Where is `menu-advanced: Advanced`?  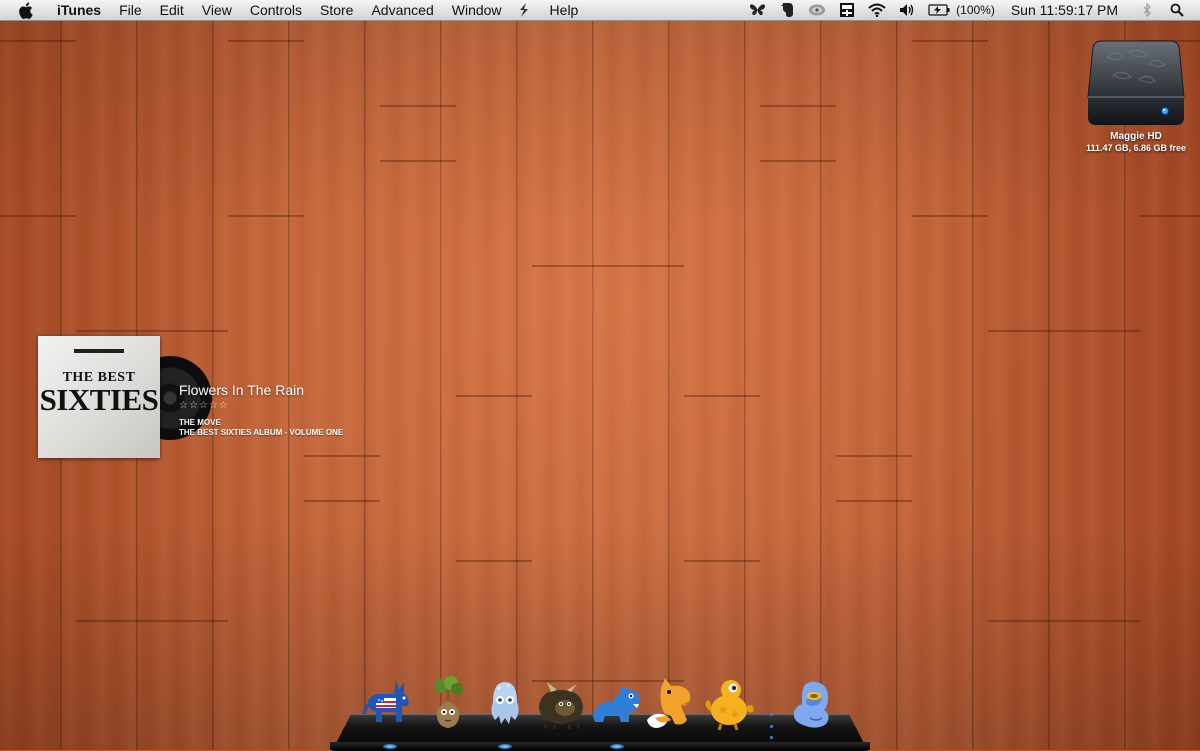 menu-advanced: Advanced is located at coordinates (402, 10).